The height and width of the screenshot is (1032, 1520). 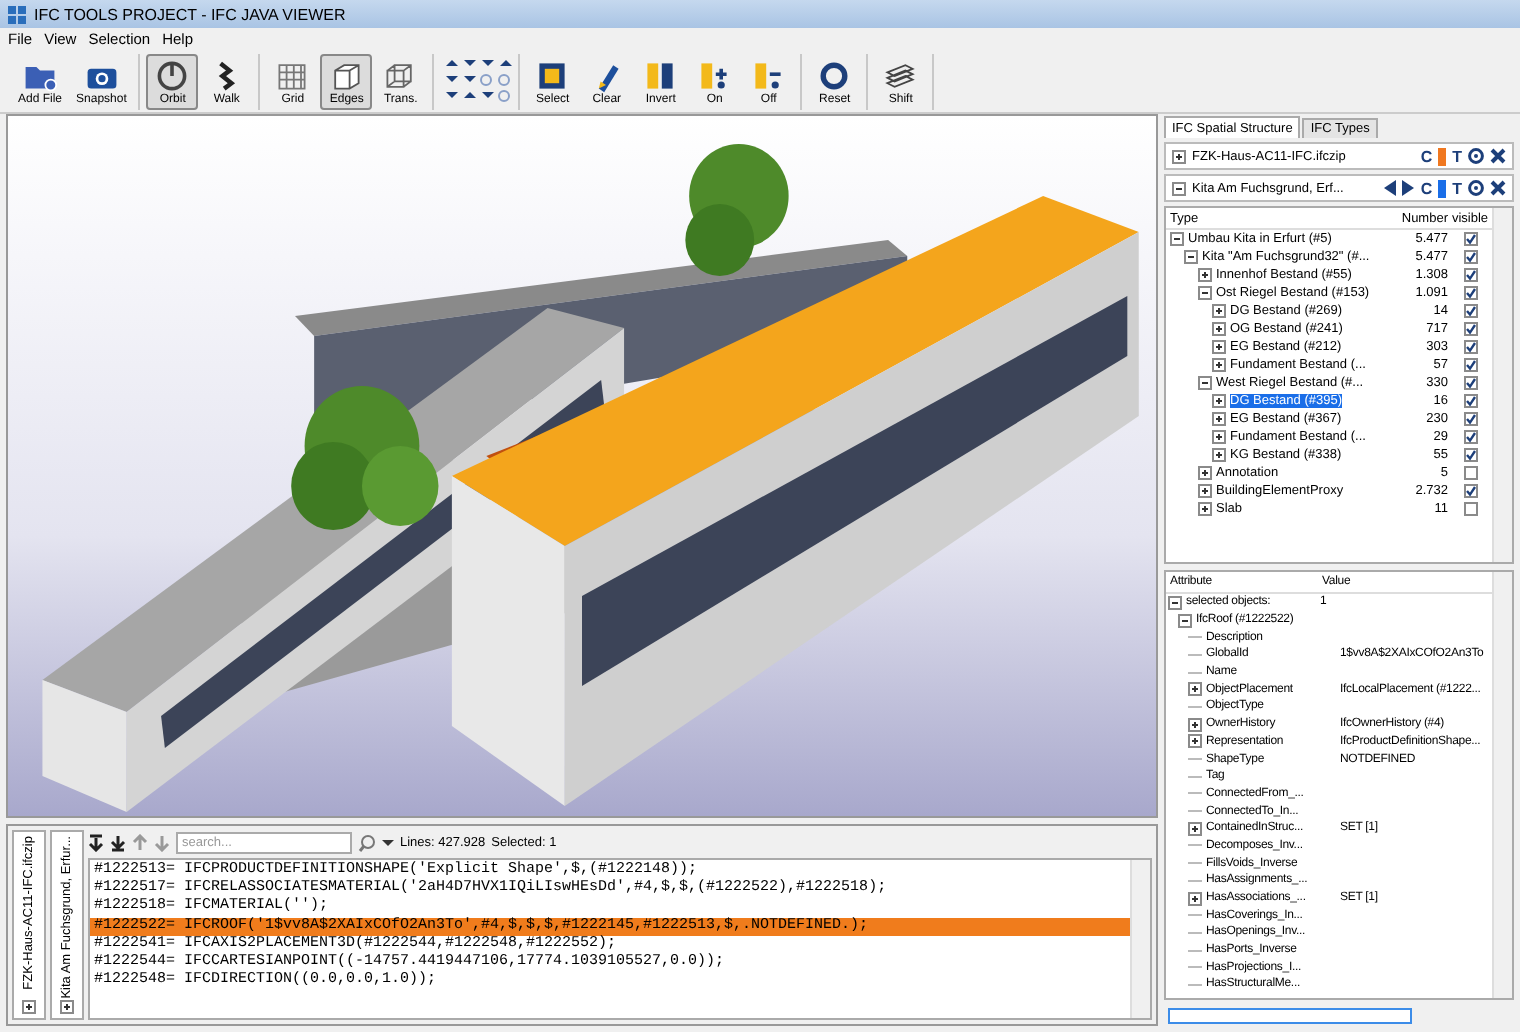 What do you see at coordinates (190, 14) in the screenshot?
I see `window-title: IFC TOOLS PROJECT - IFC JAVA VIEWER` at bounding box center [190, 14].